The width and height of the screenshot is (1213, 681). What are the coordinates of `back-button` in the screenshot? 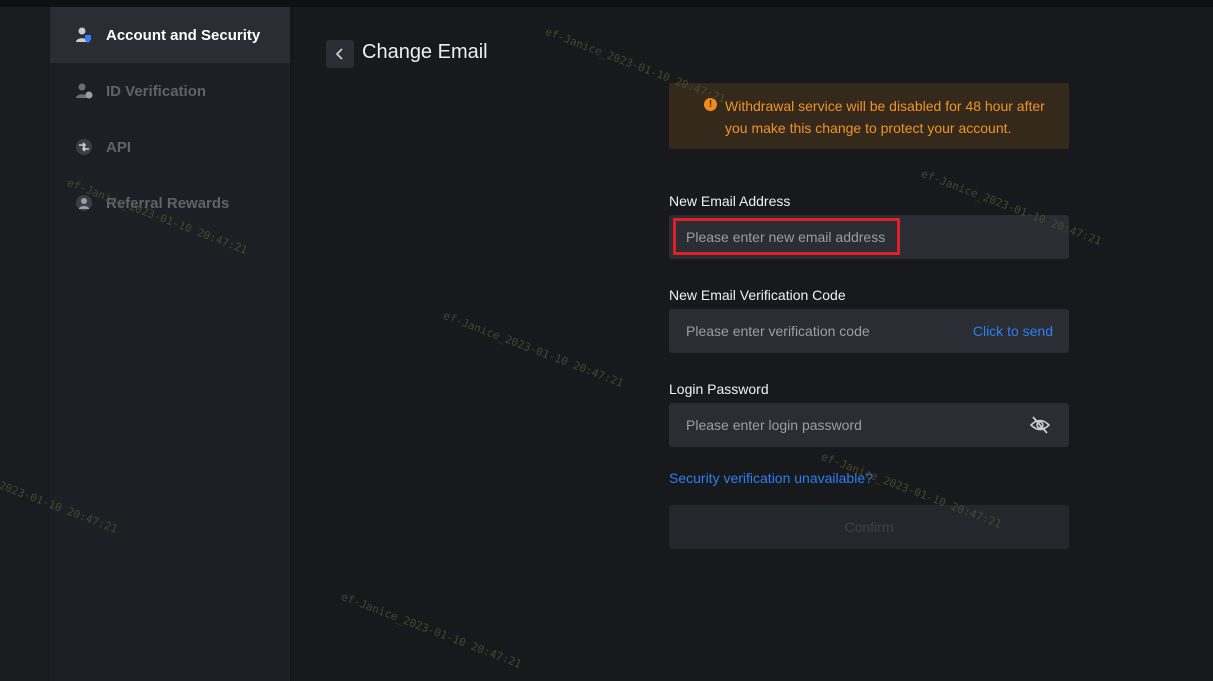 It's located at (340, 54).